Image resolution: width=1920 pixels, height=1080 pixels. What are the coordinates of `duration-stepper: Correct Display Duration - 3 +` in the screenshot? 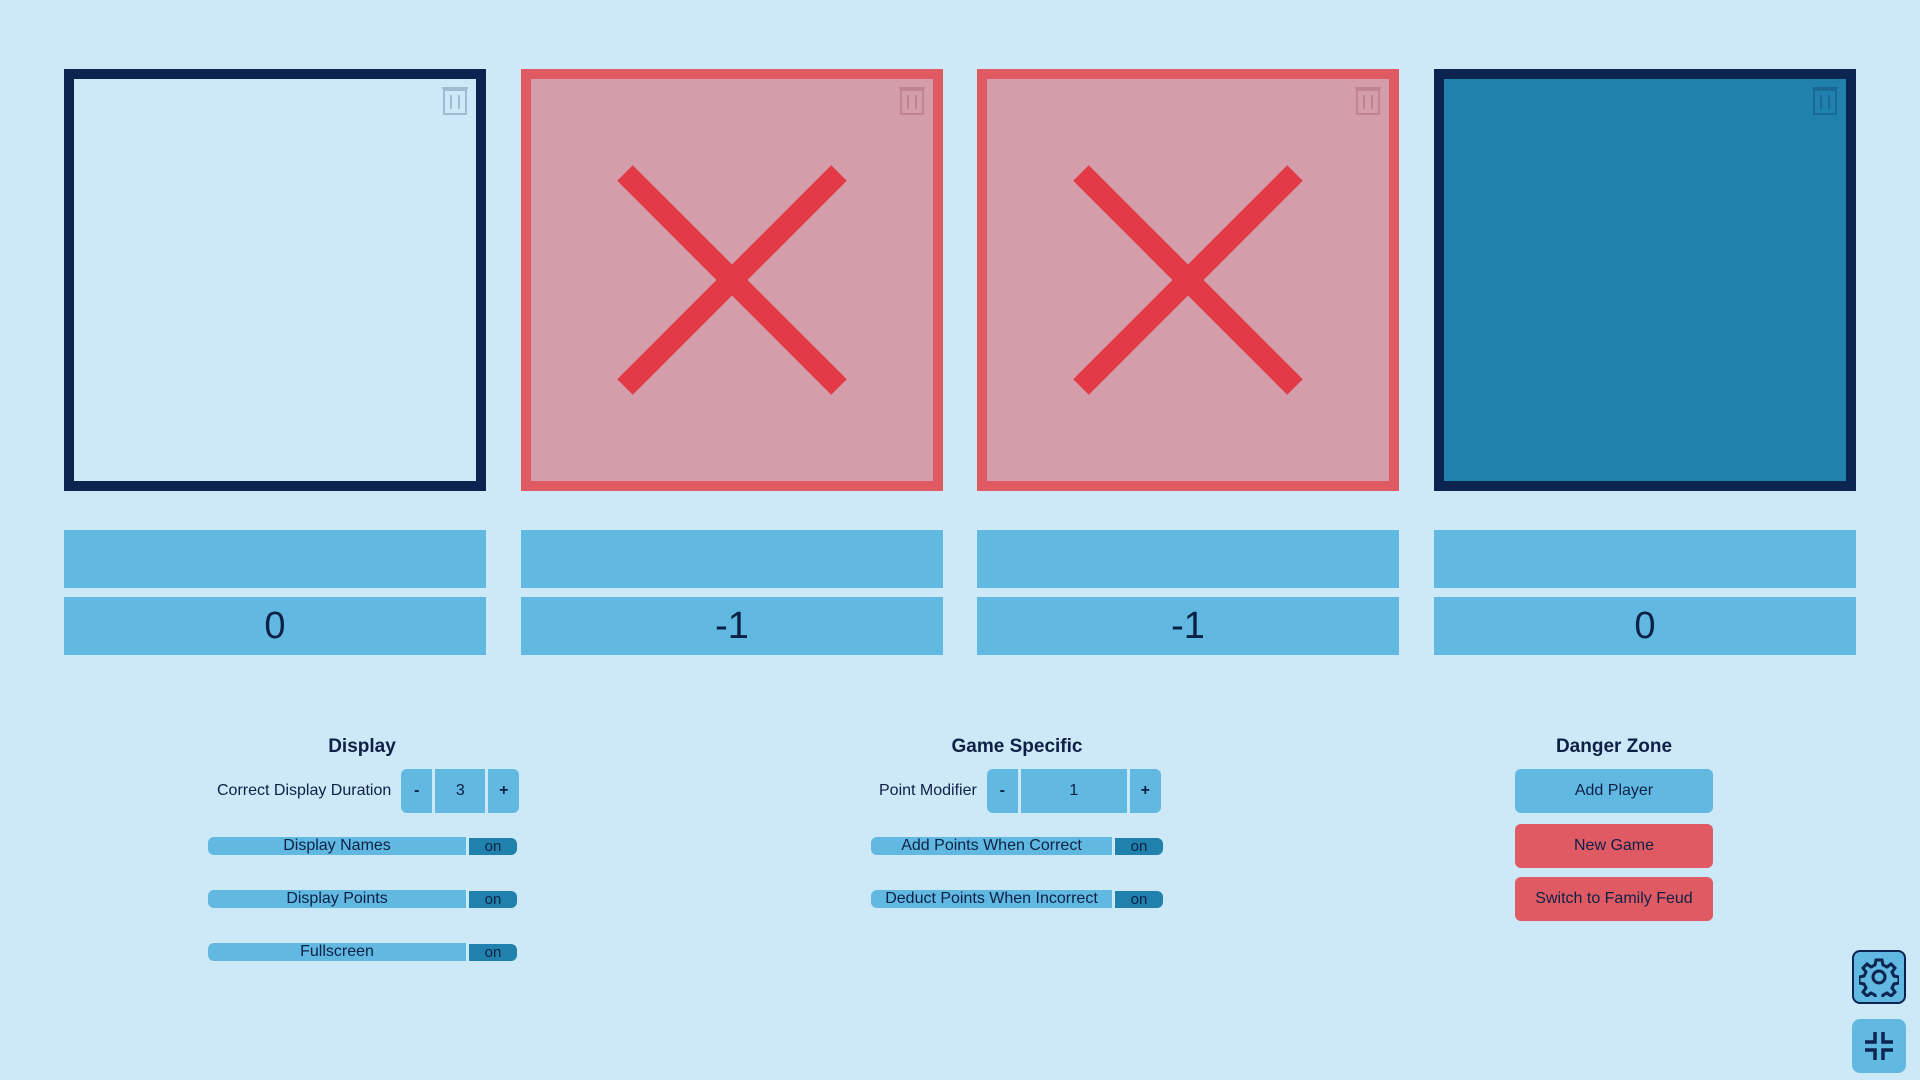 It's located at (368, 791).